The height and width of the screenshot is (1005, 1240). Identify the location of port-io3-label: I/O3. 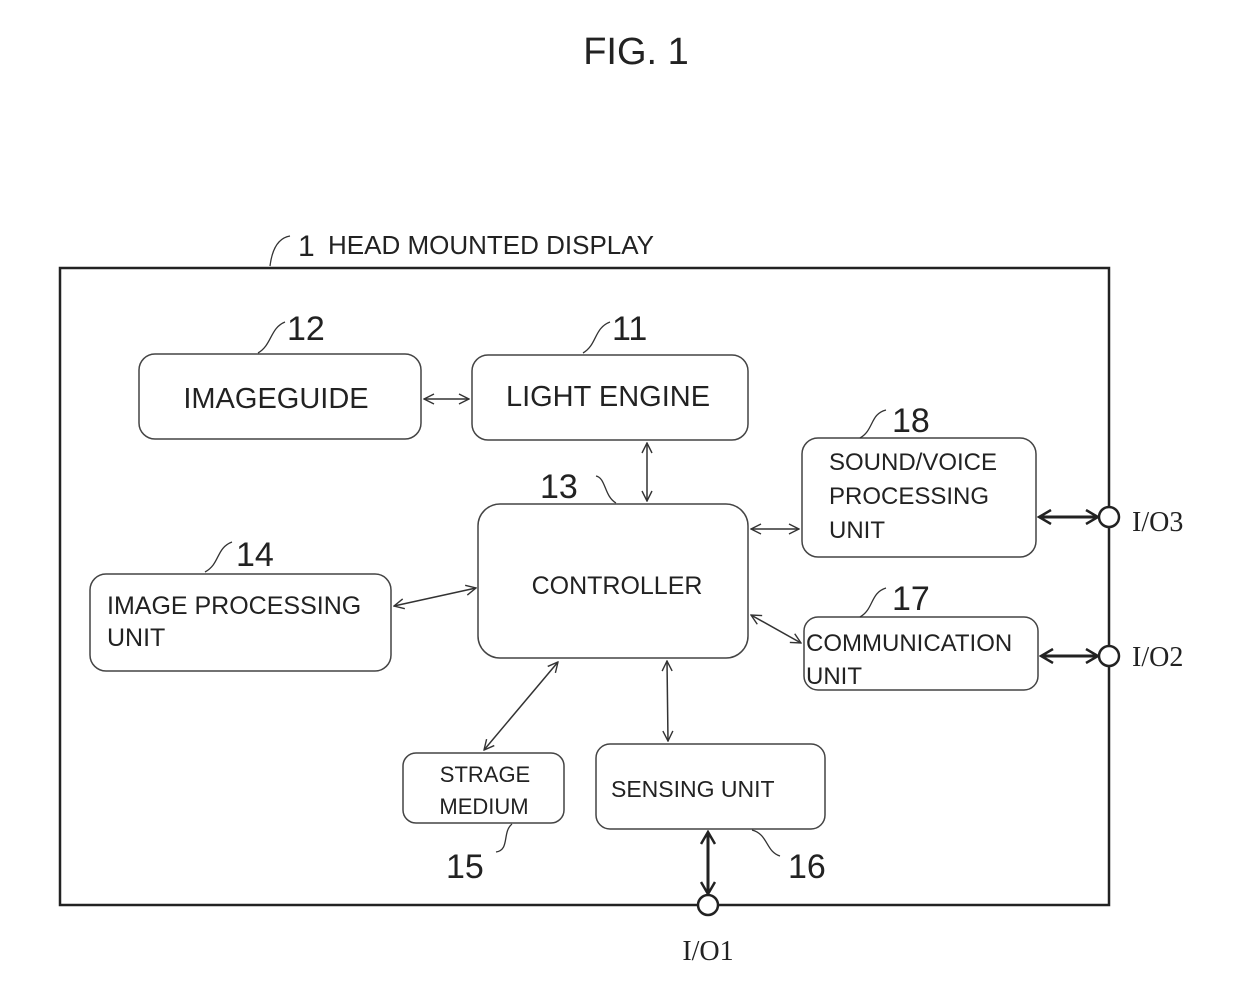
(1157, 522).